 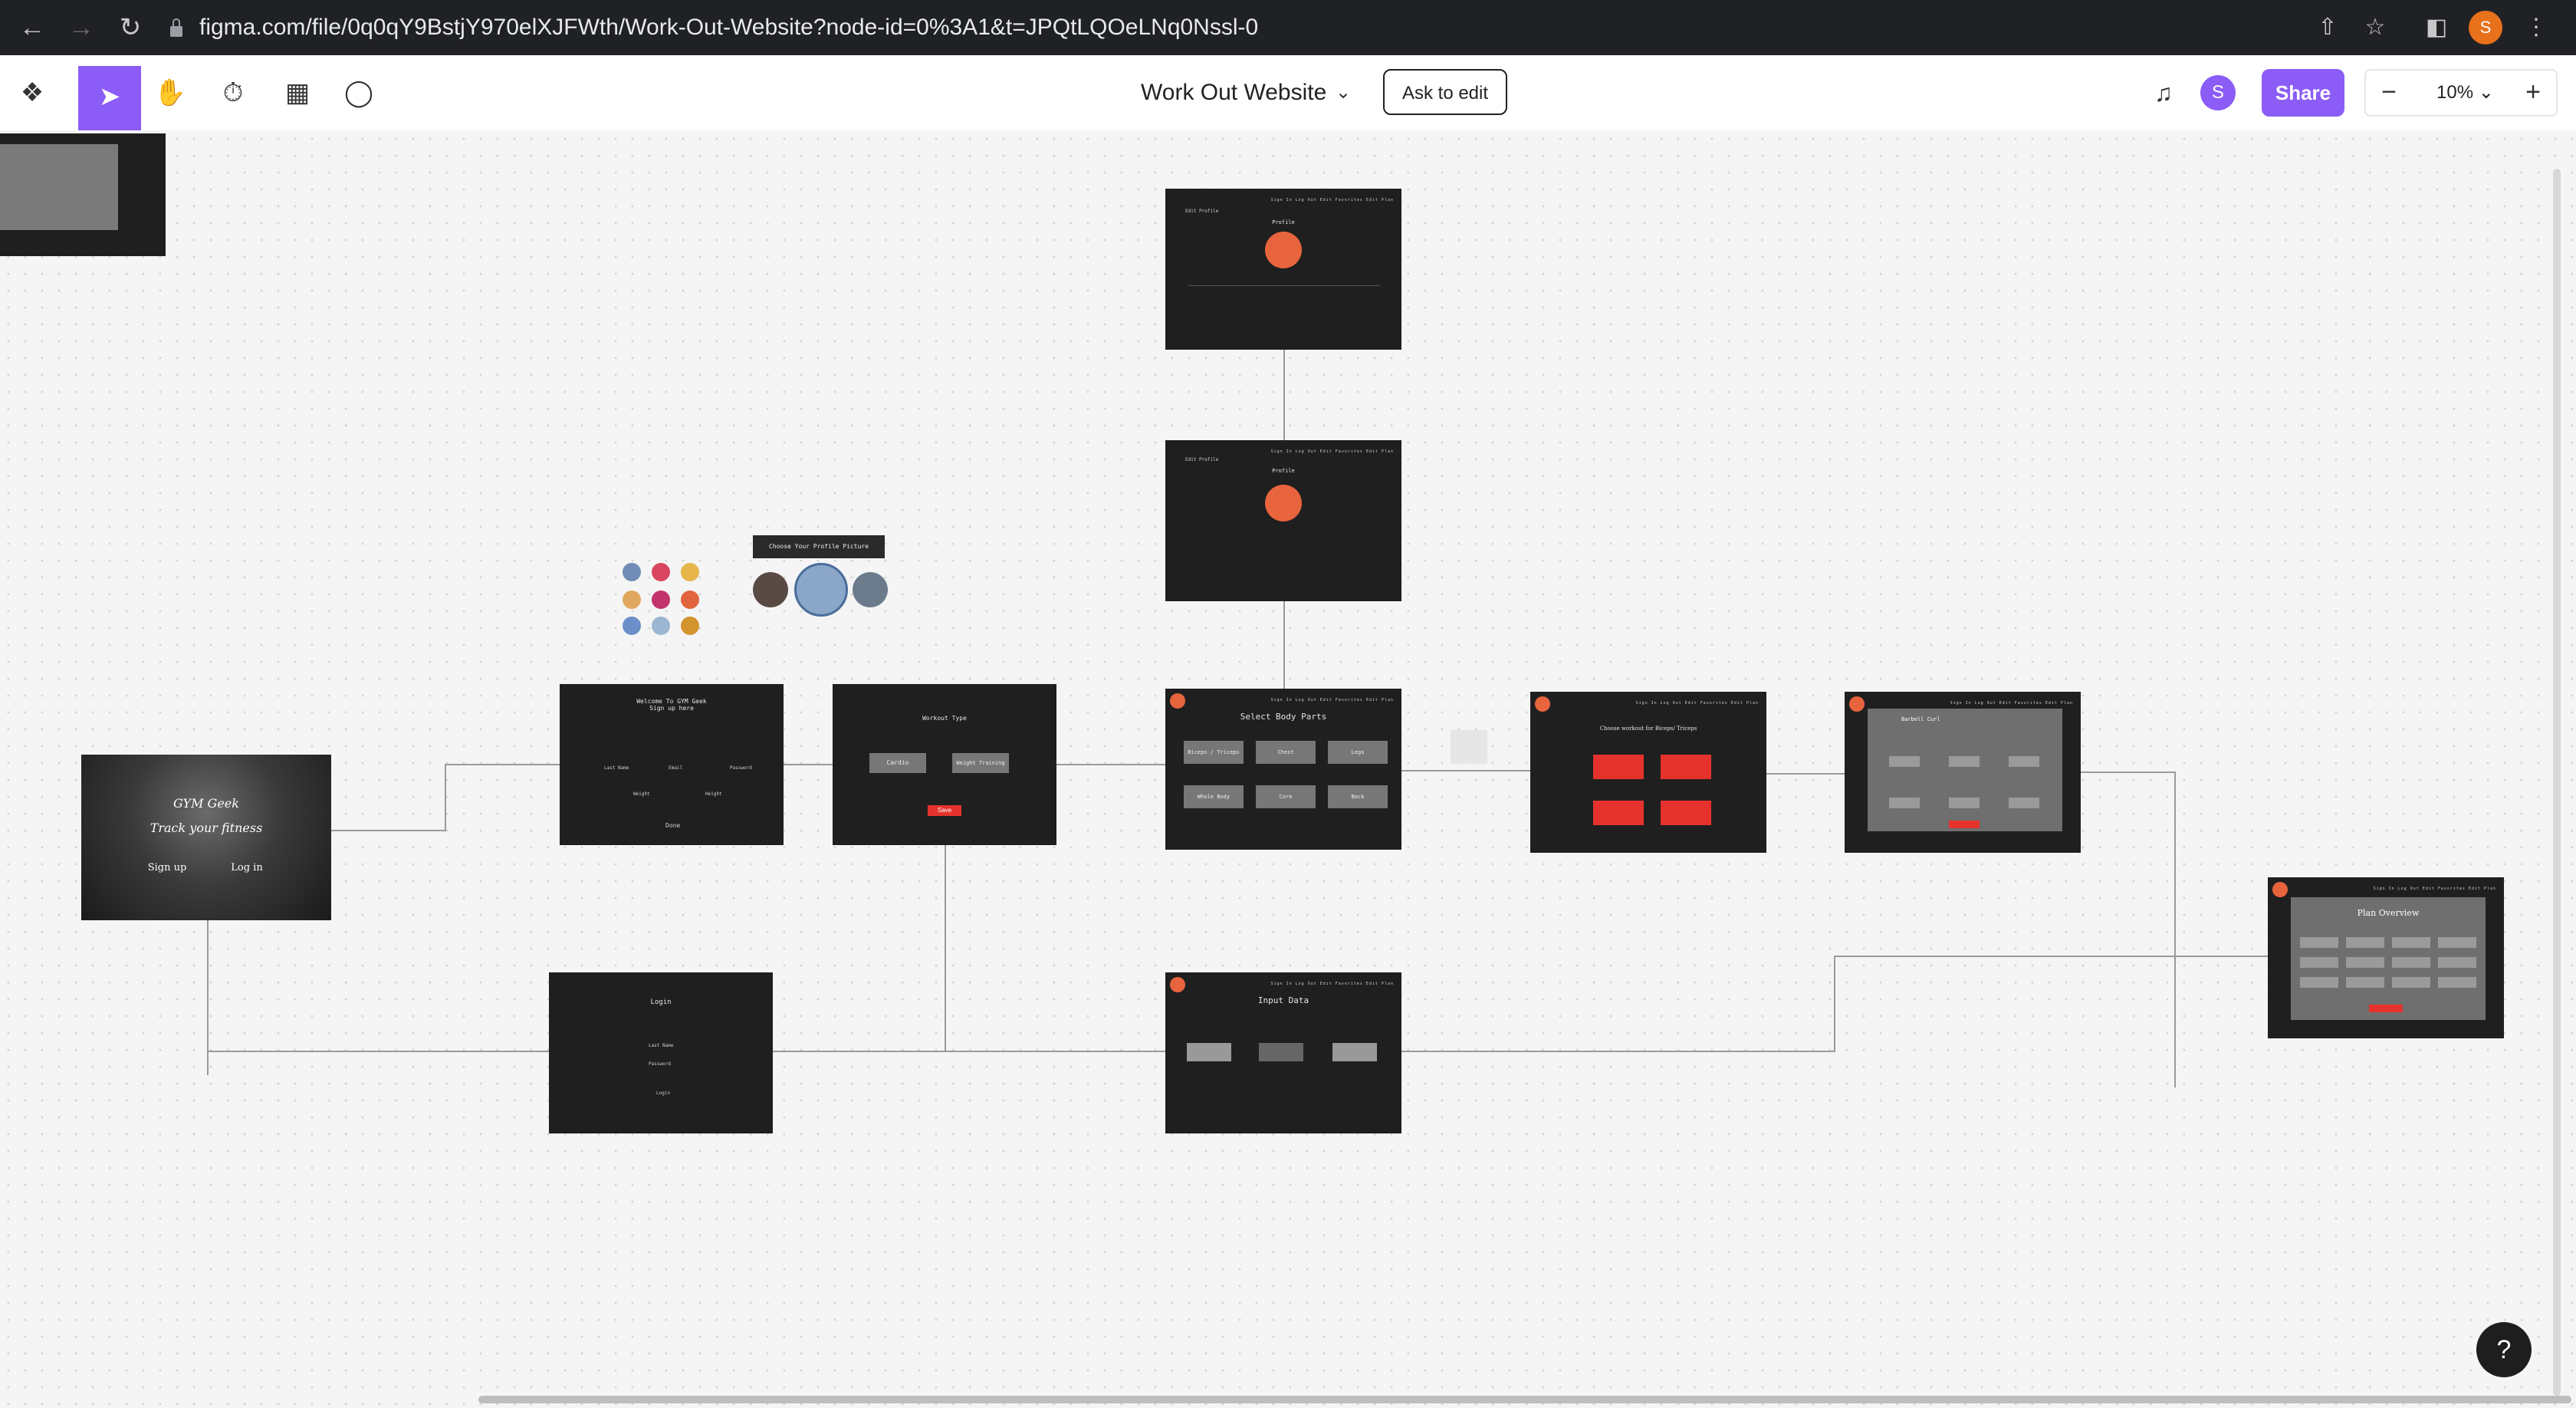 What do you see at coordinates (676, 768) in the screenshot?
I see `signup-field: Email` at bounding box center [676, 768].